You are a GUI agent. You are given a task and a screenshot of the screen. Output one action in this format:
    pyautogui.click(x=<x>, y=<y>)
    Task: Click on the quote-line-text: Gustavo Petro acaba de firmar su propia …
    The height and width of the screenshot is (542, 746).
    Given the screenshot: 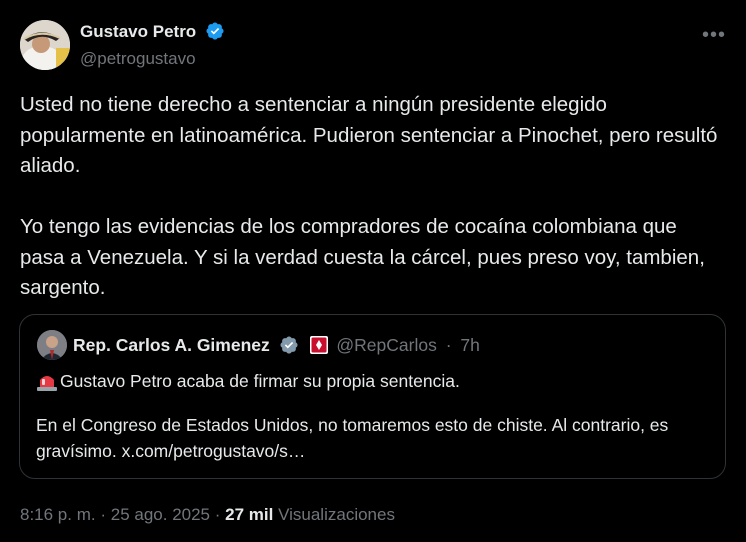 What is the action you would take?
    pyautogui.click(x=260, y=381)
    